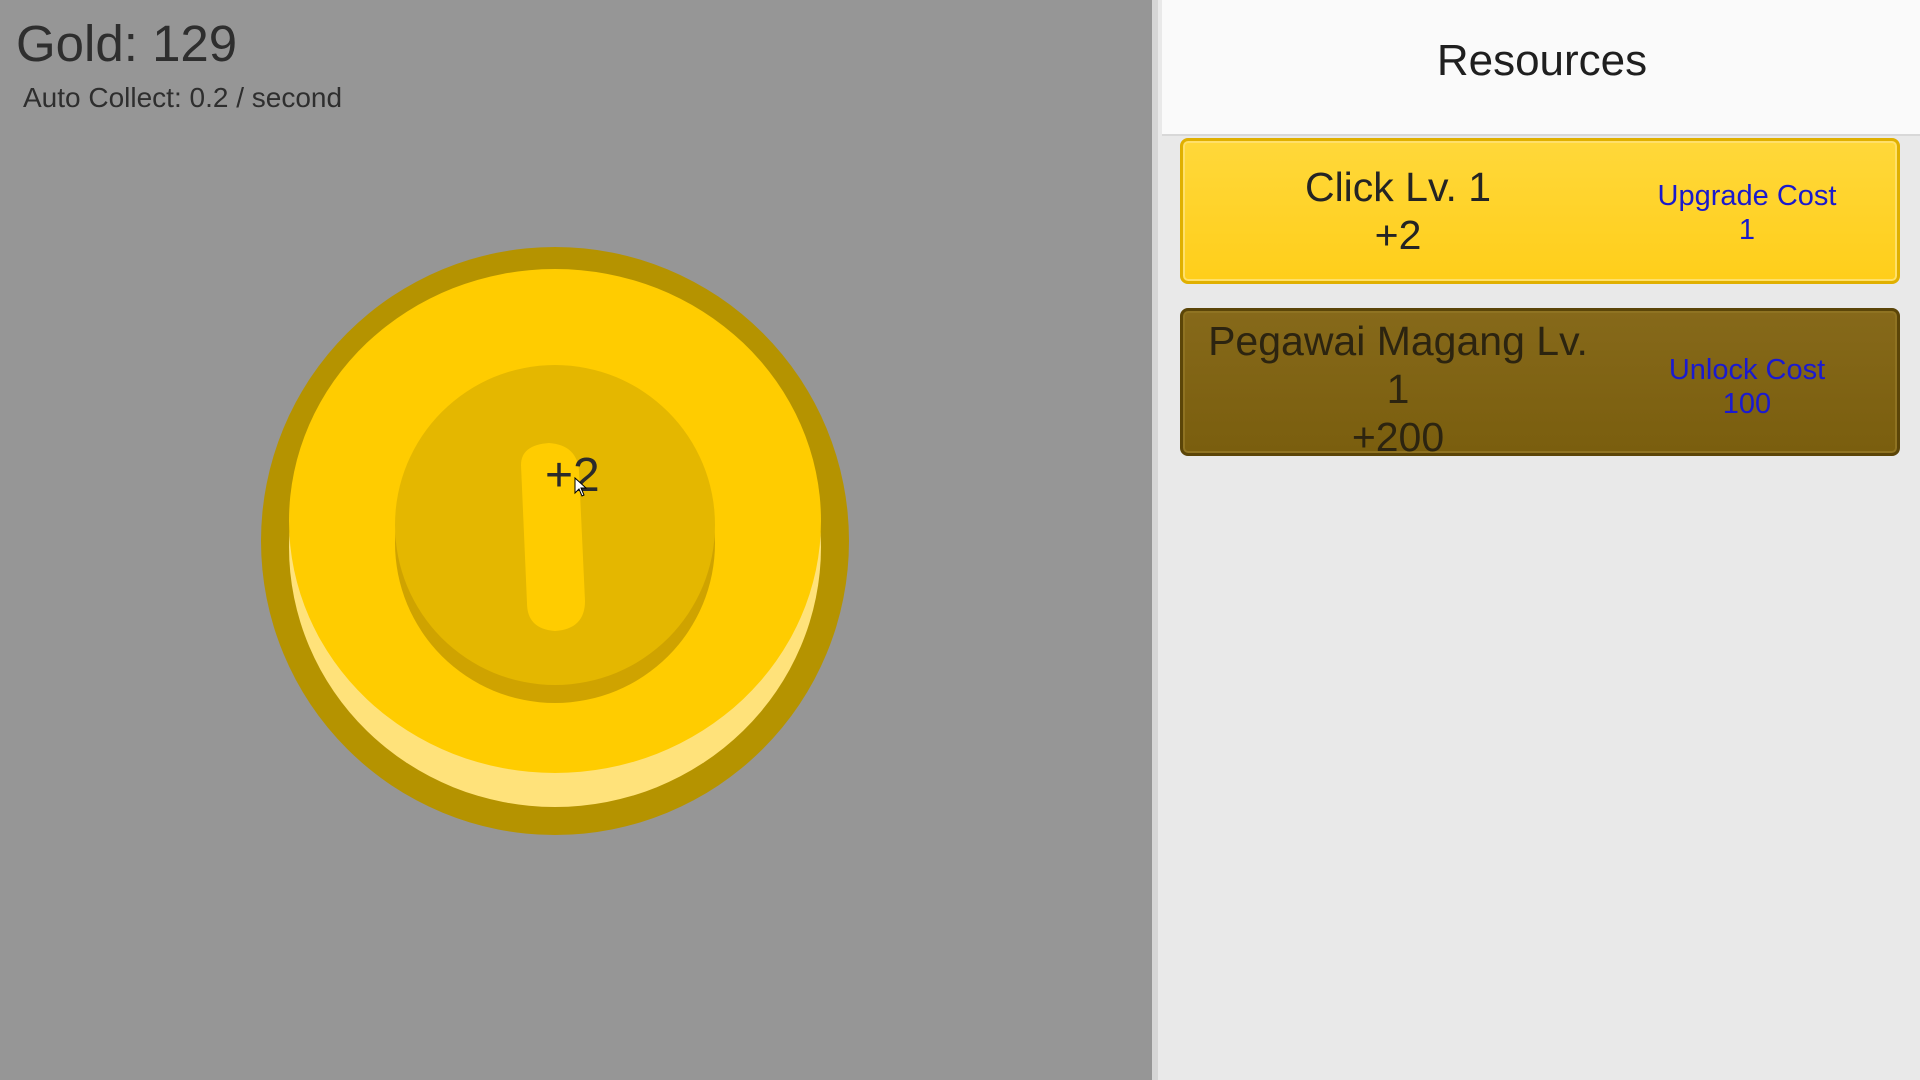  I want to click on card-info: Pegawai Magang Lv. 1 +200, so click(1398, 389).